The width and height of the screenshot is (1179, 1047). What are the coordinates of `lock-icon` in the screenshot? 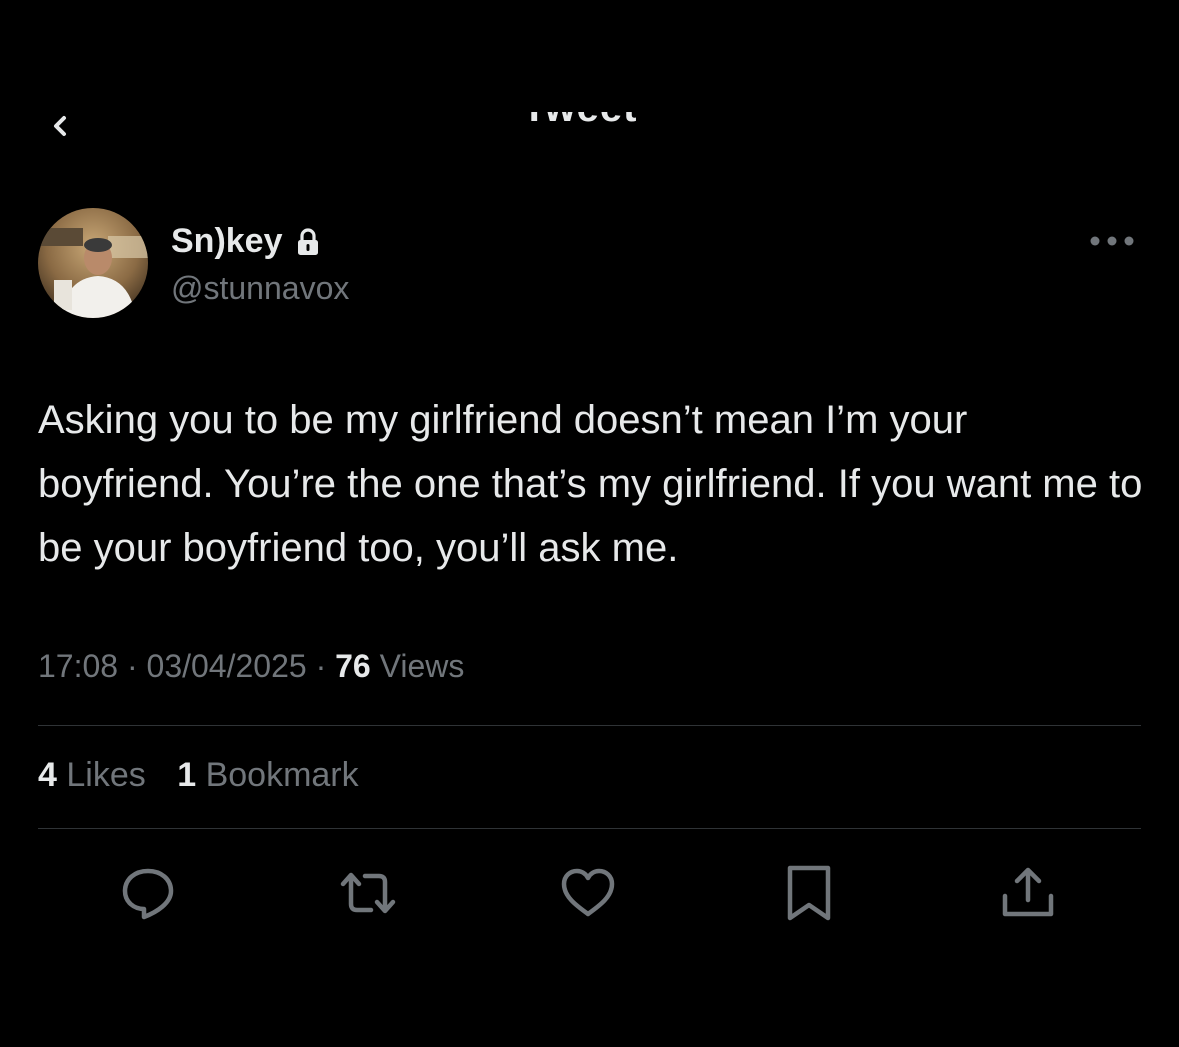 It's located at (307, 241).